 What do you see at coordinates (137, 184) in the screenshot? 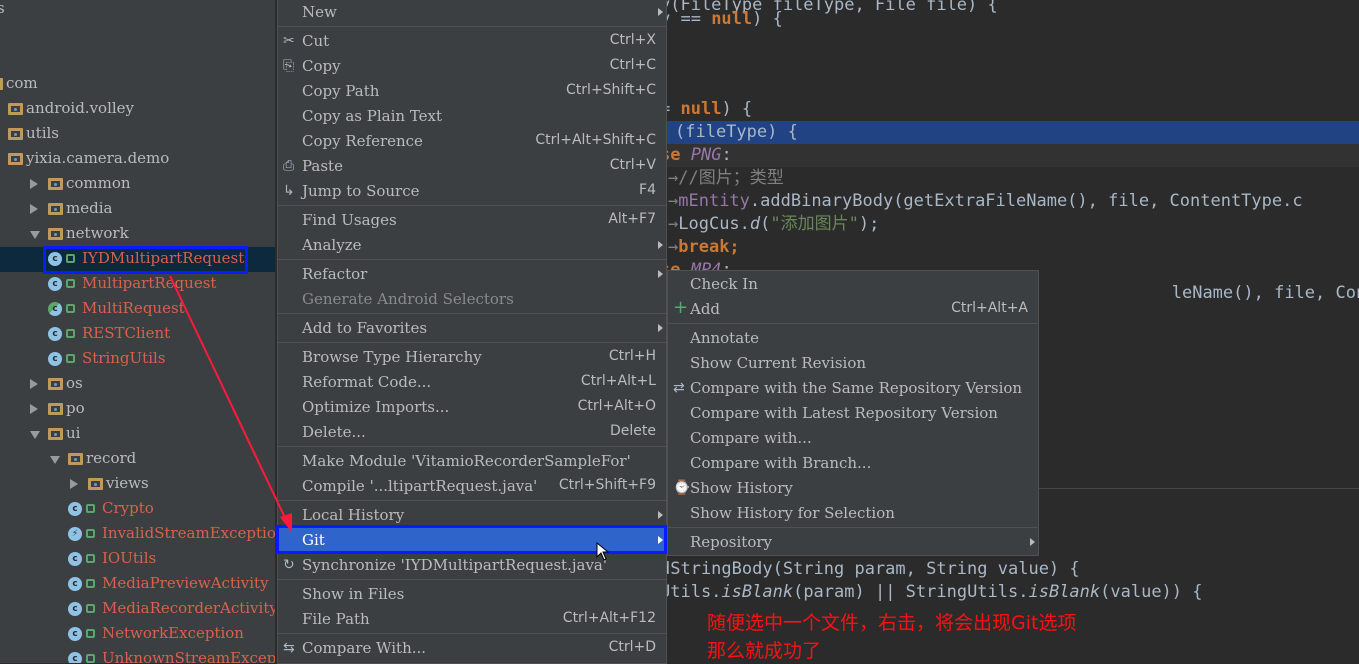
I see `tree-item: common` at bounding box center [137, 184].